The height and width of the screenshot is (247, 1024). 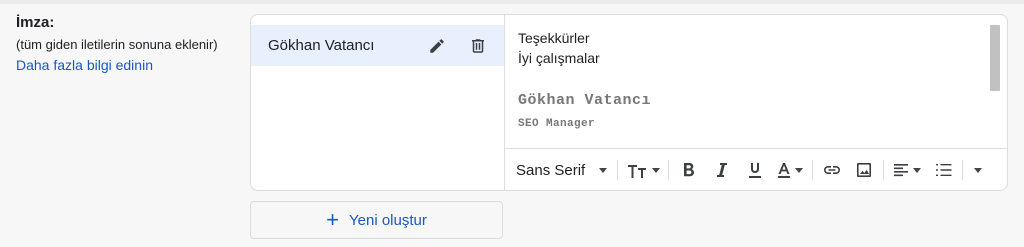 I want to click on pencil-icon, so click(x=437, y=46).